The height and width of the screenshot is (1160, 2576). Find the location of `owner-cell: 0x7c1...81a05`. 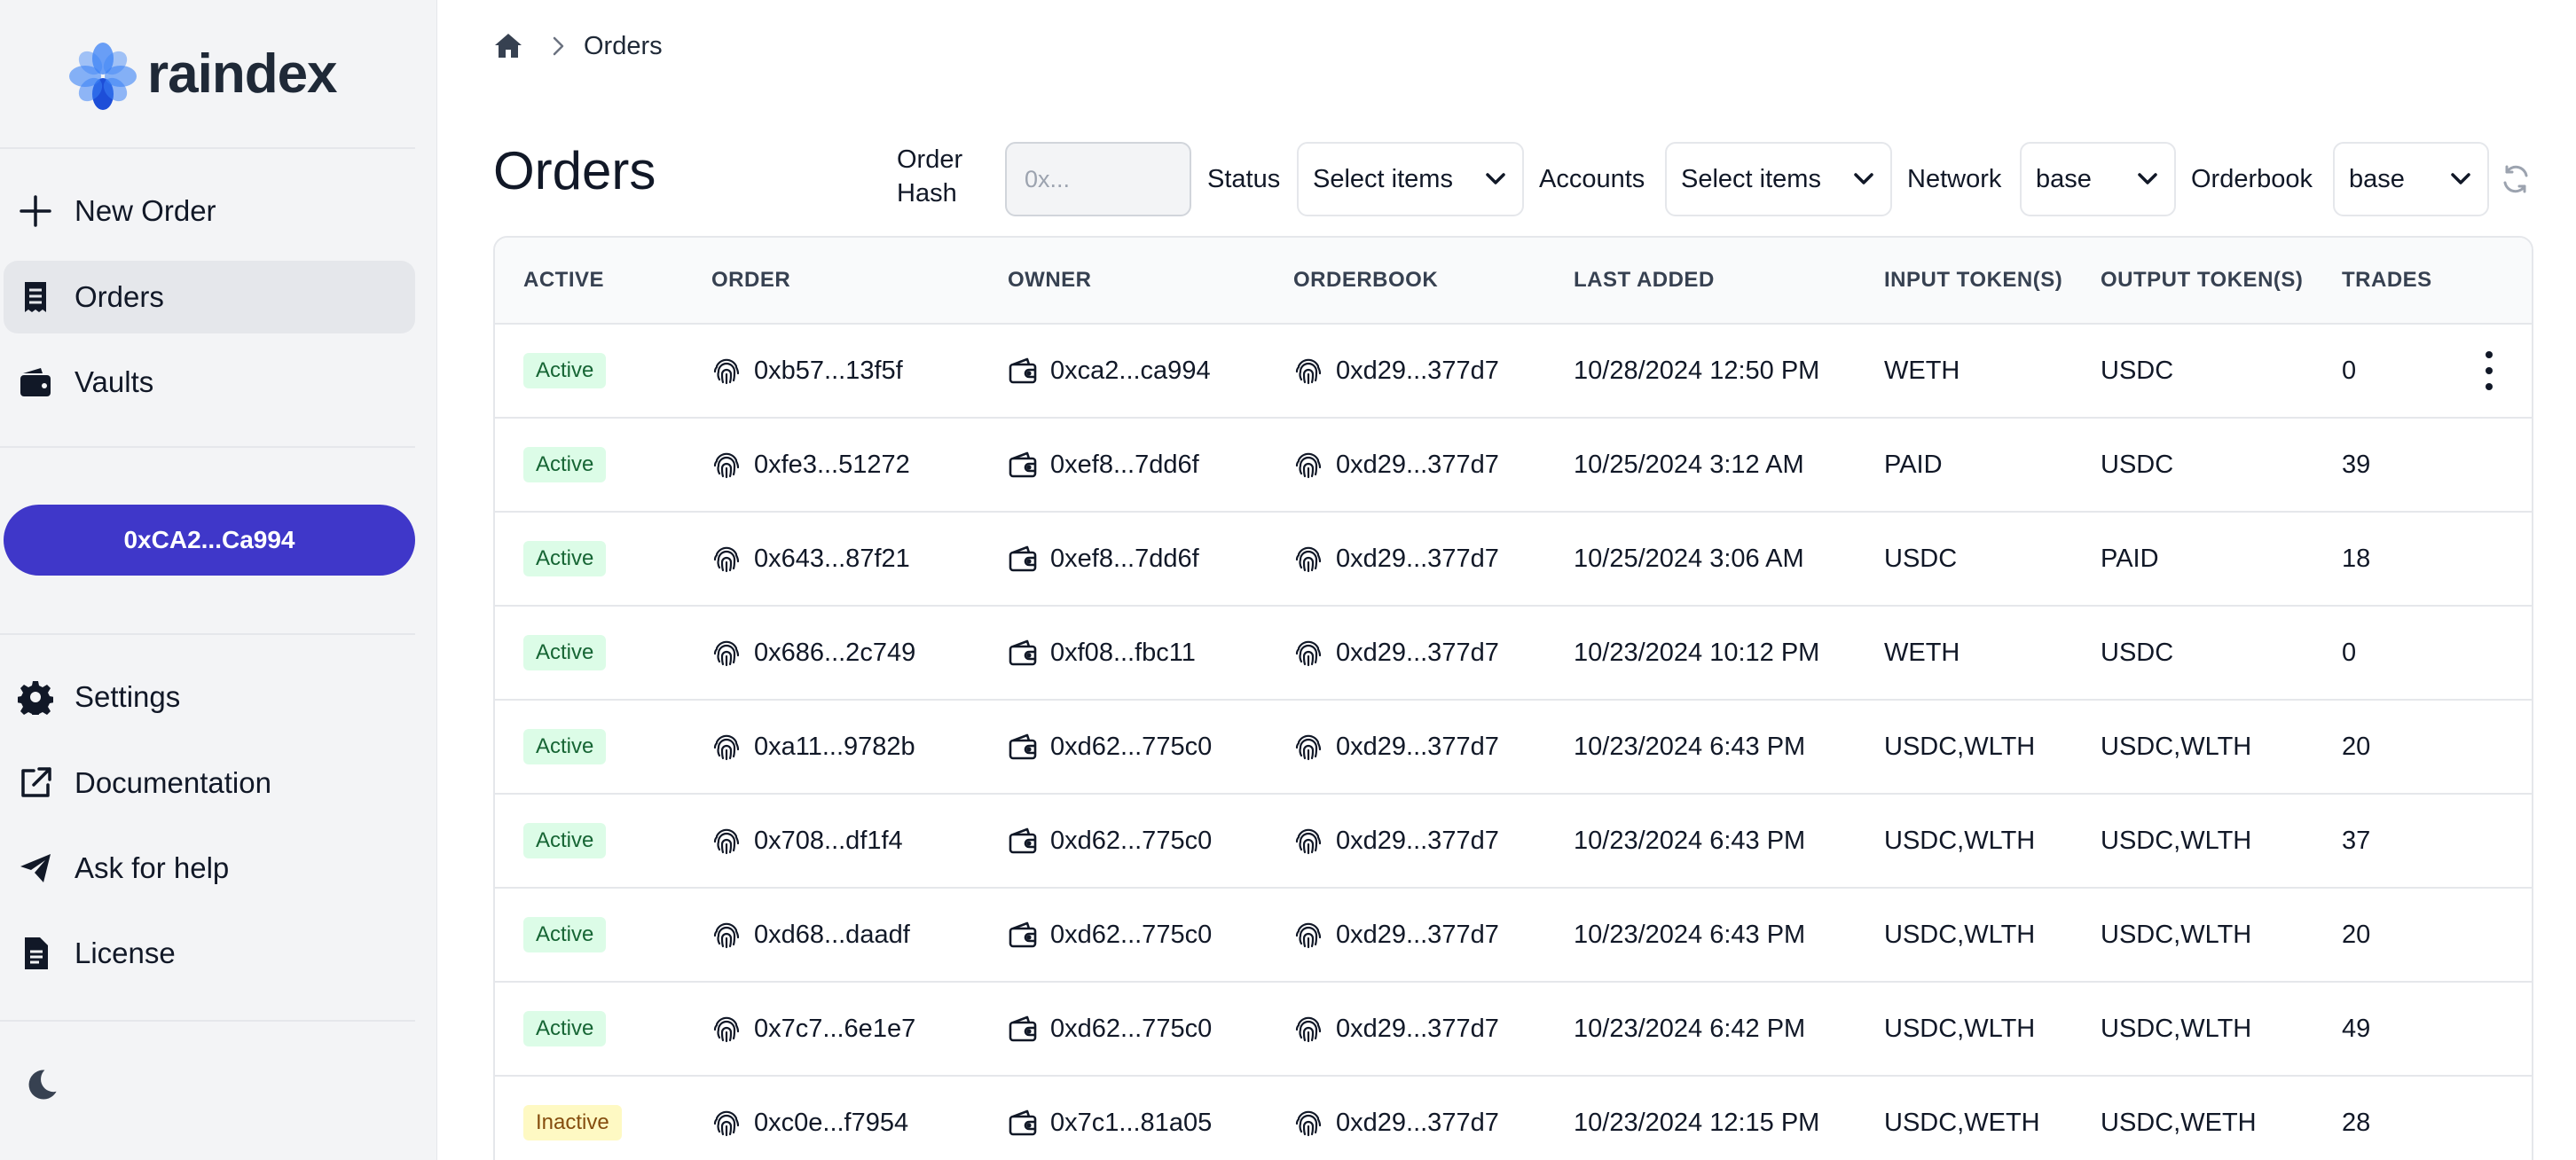

owner-cell: 0x7c1...81a05 is located at coordinates (1110, 1118).